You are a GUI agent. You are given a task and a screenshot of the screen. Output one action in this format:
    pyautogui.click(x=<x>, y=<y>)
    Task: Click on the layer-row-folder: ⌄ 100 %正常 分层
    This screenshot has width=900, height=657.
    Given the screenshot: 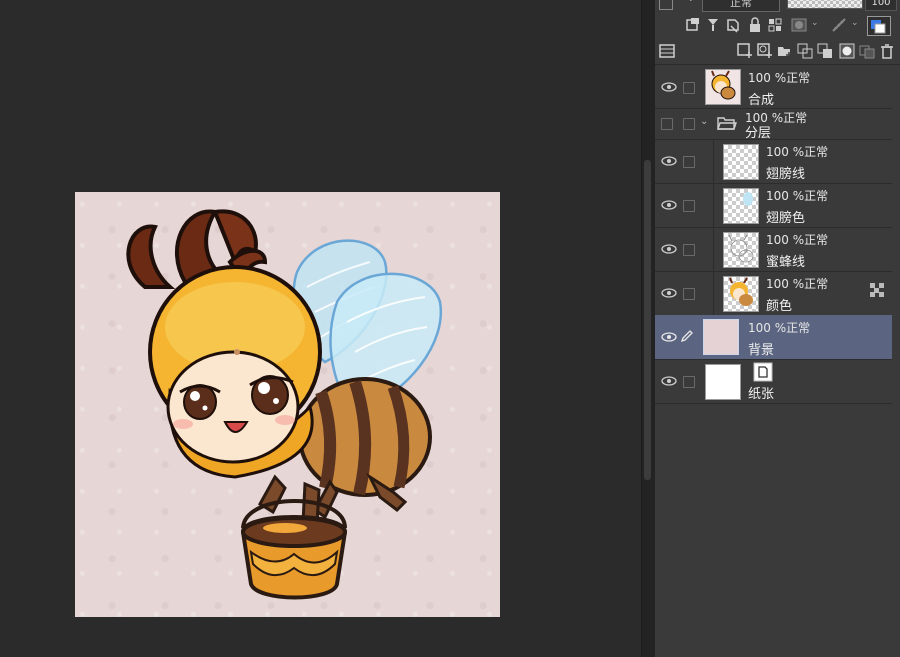 What is the action you would take?
    pyautogui.click(x=773, y=124)
    